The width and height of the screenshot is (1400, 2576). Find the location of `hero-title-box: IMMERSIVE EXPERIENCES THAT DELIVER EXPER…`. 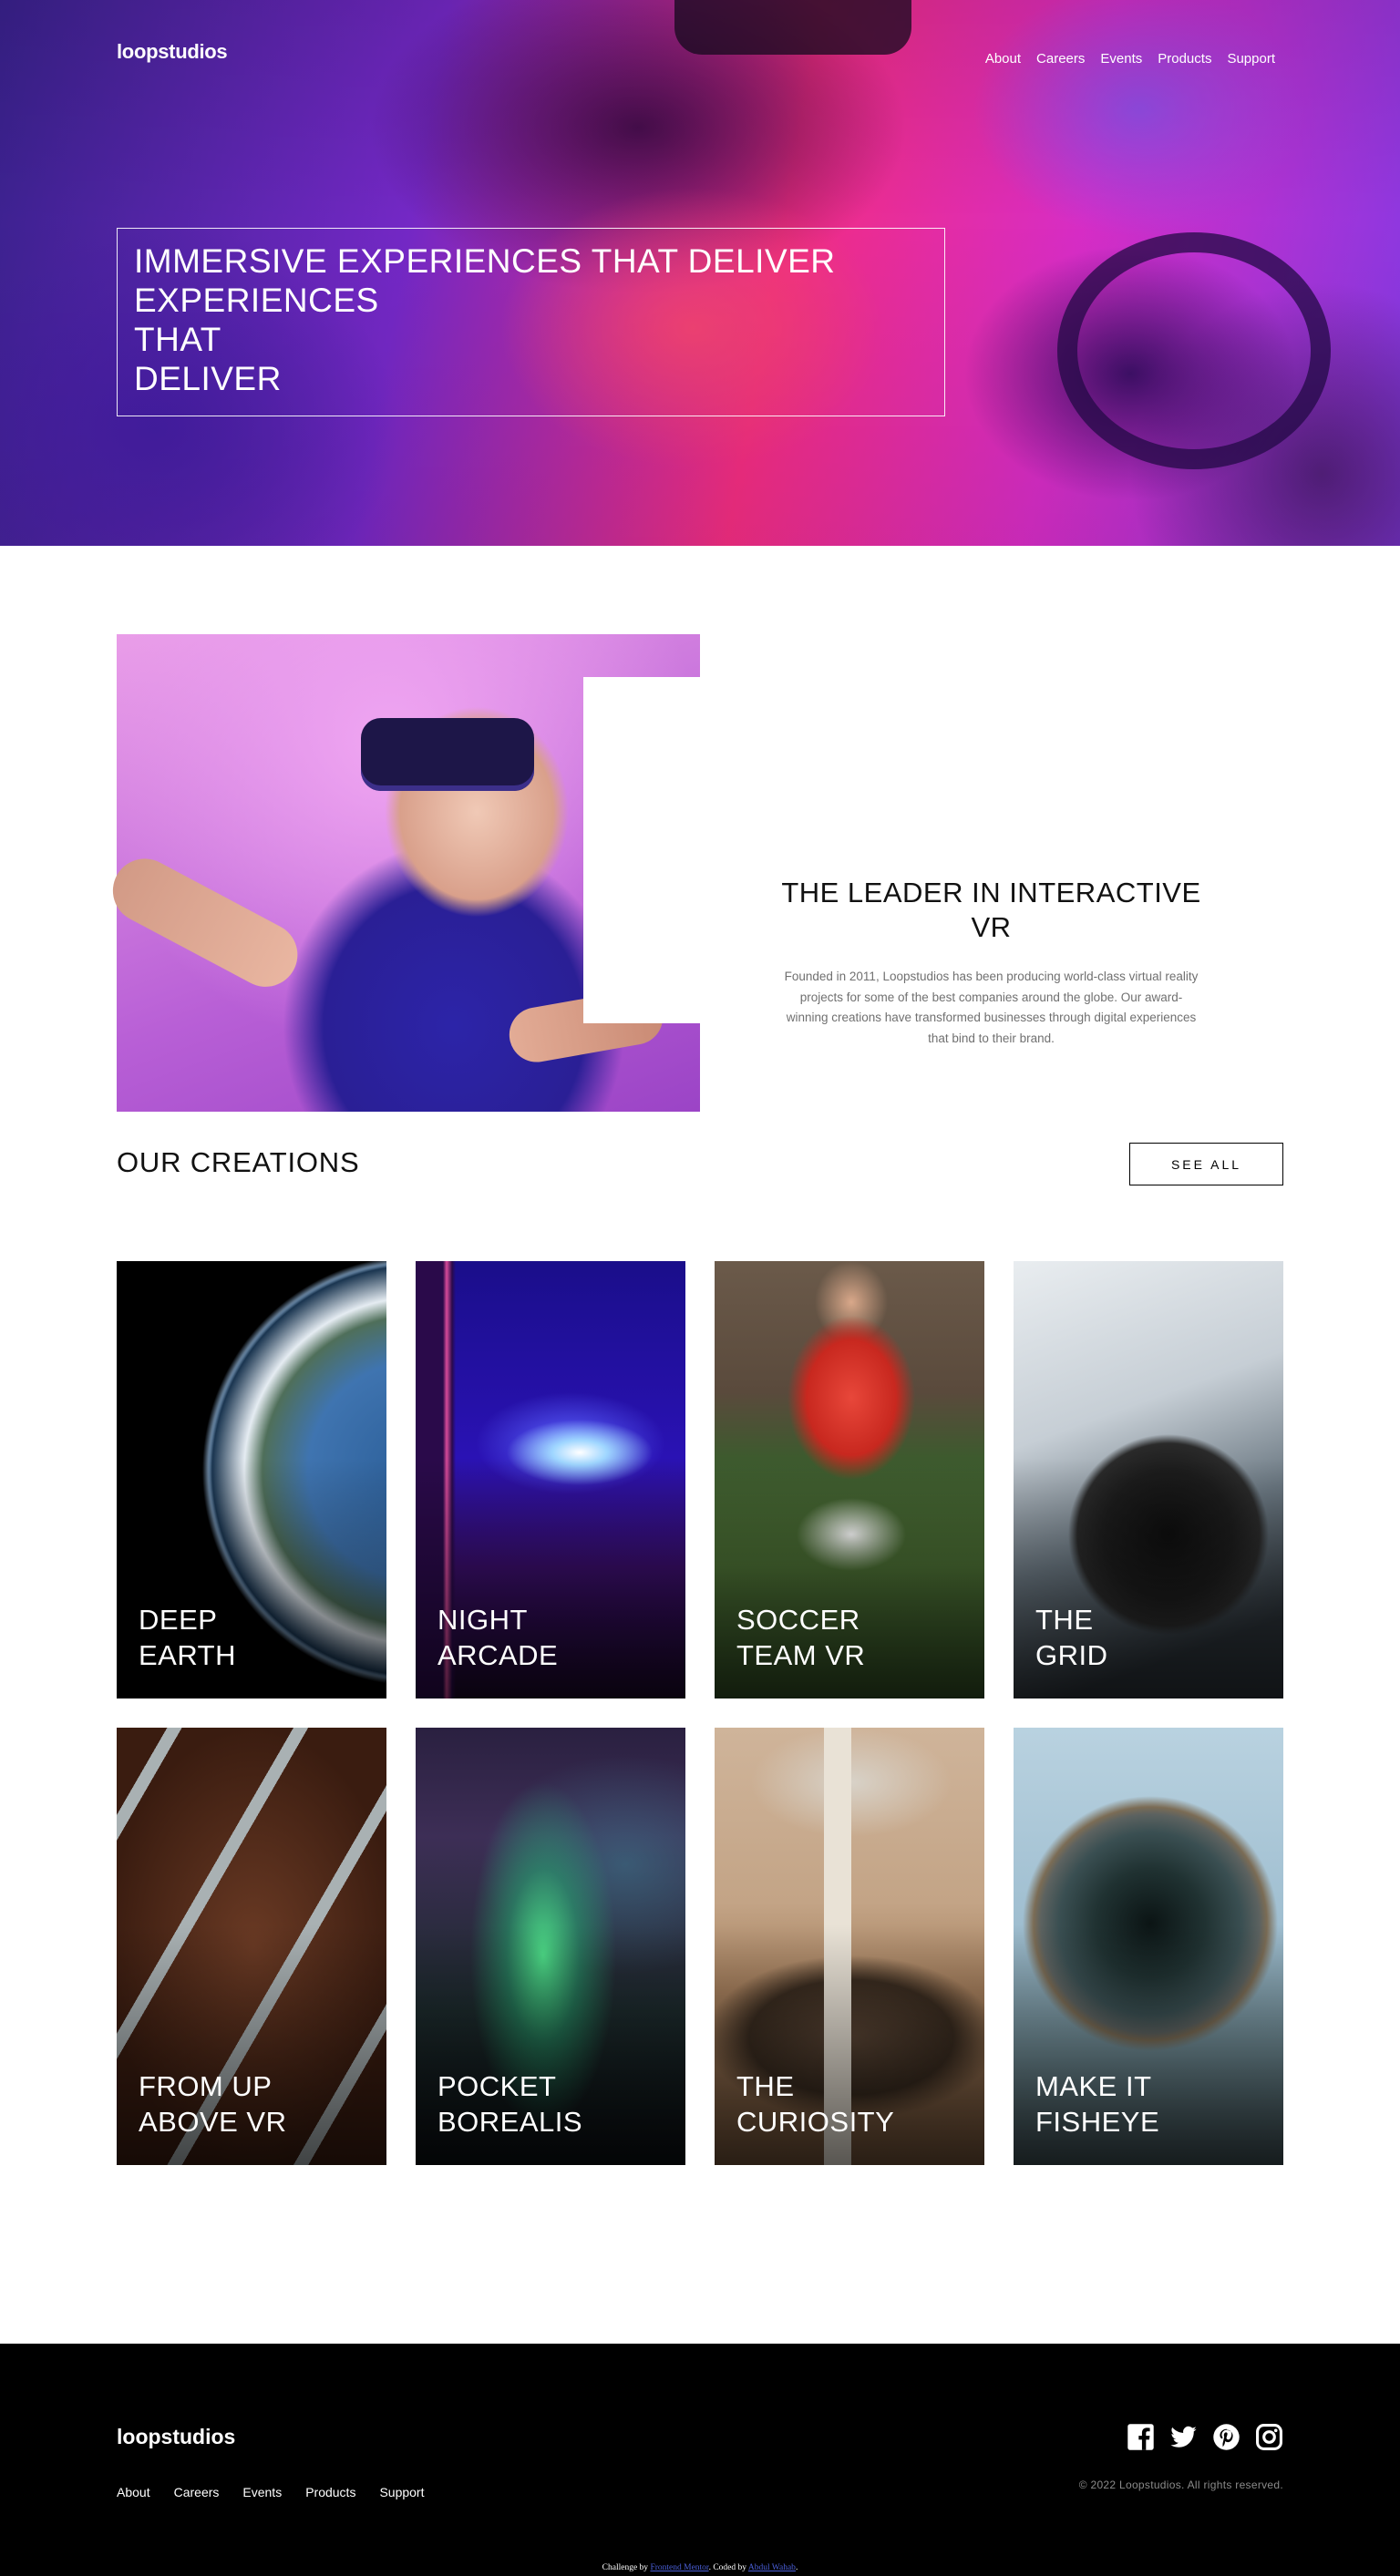

hero-title-box: IMMERSIVE EXPERIENCES THAT DELIVER EXPER… is located at coordinates (531, 322).